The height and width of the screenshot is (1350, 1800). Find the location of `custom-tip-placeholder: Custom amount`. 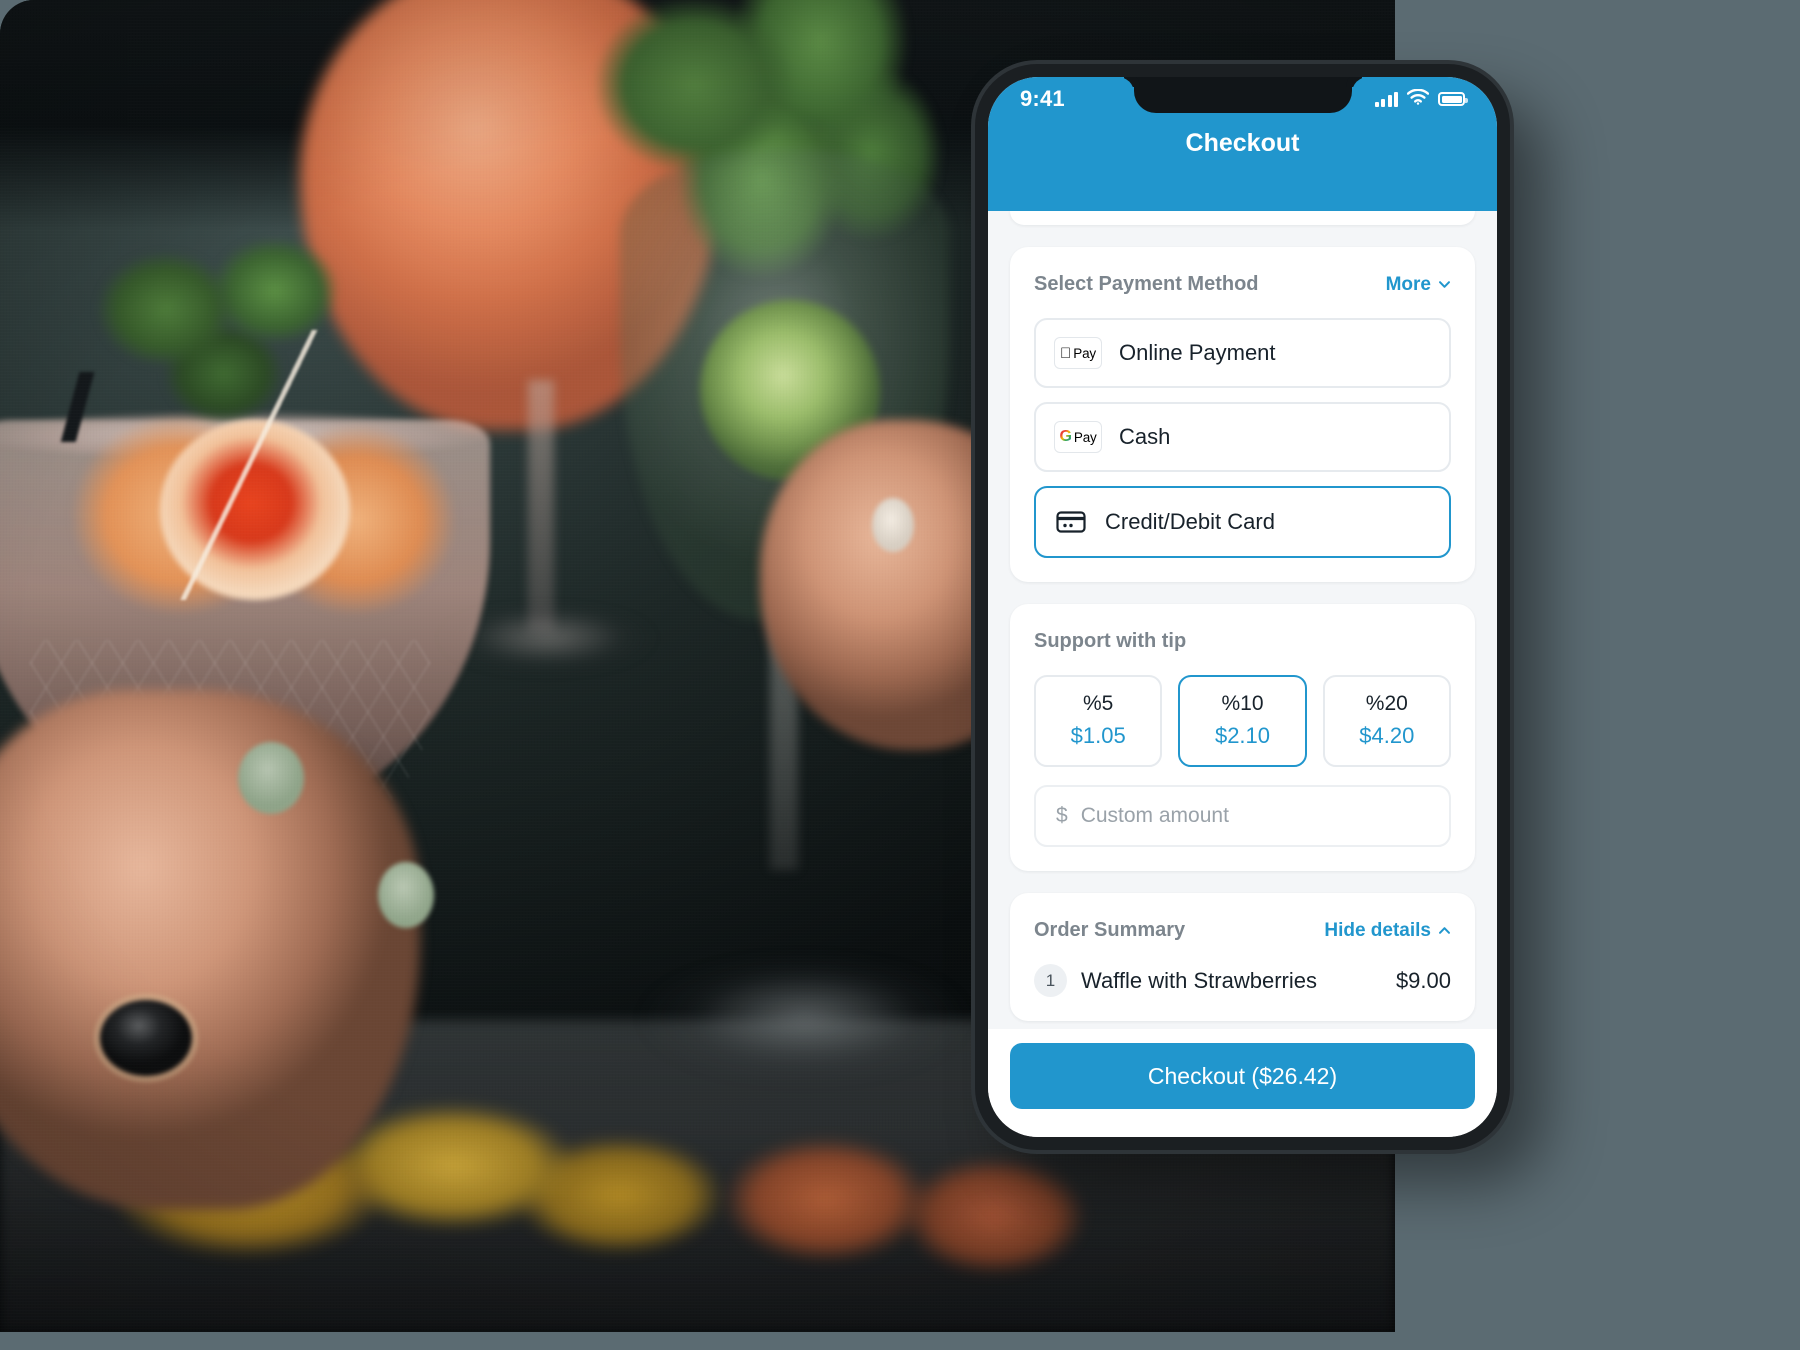

custom-tip-placeholder: Custom amount is located at coordinates (1154, 815).